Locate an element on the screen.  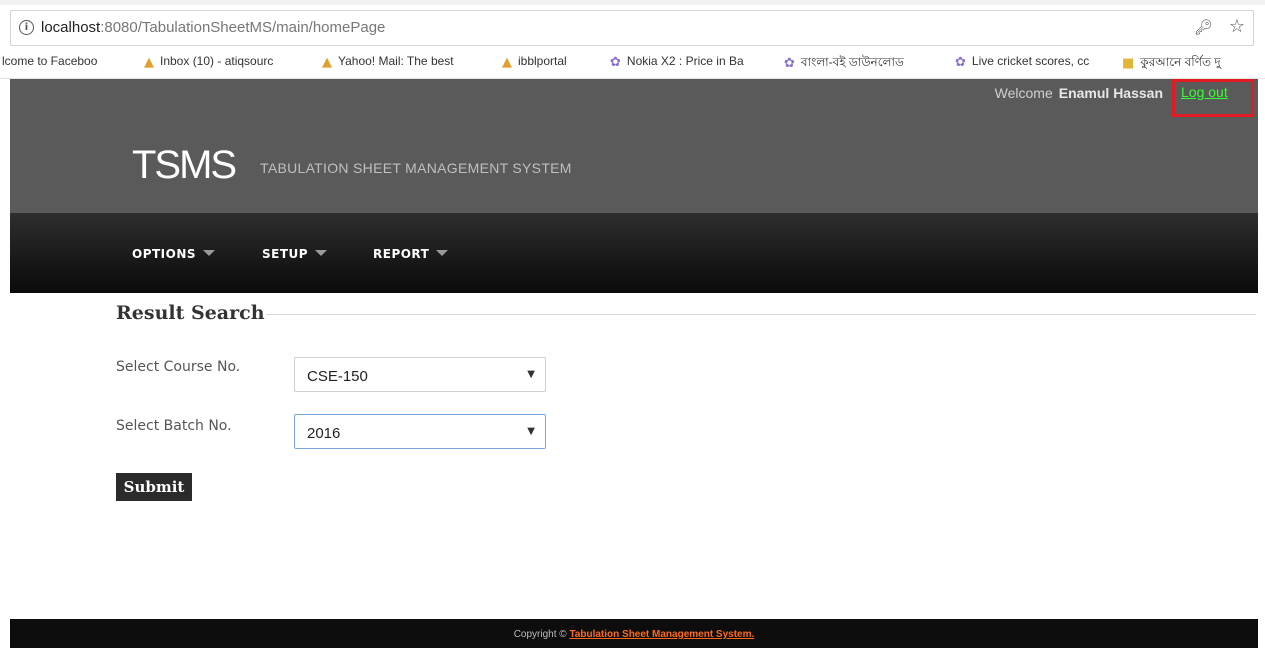
footer-link: Tabulation Sheet Management System. is located at coordinates (661, 634).